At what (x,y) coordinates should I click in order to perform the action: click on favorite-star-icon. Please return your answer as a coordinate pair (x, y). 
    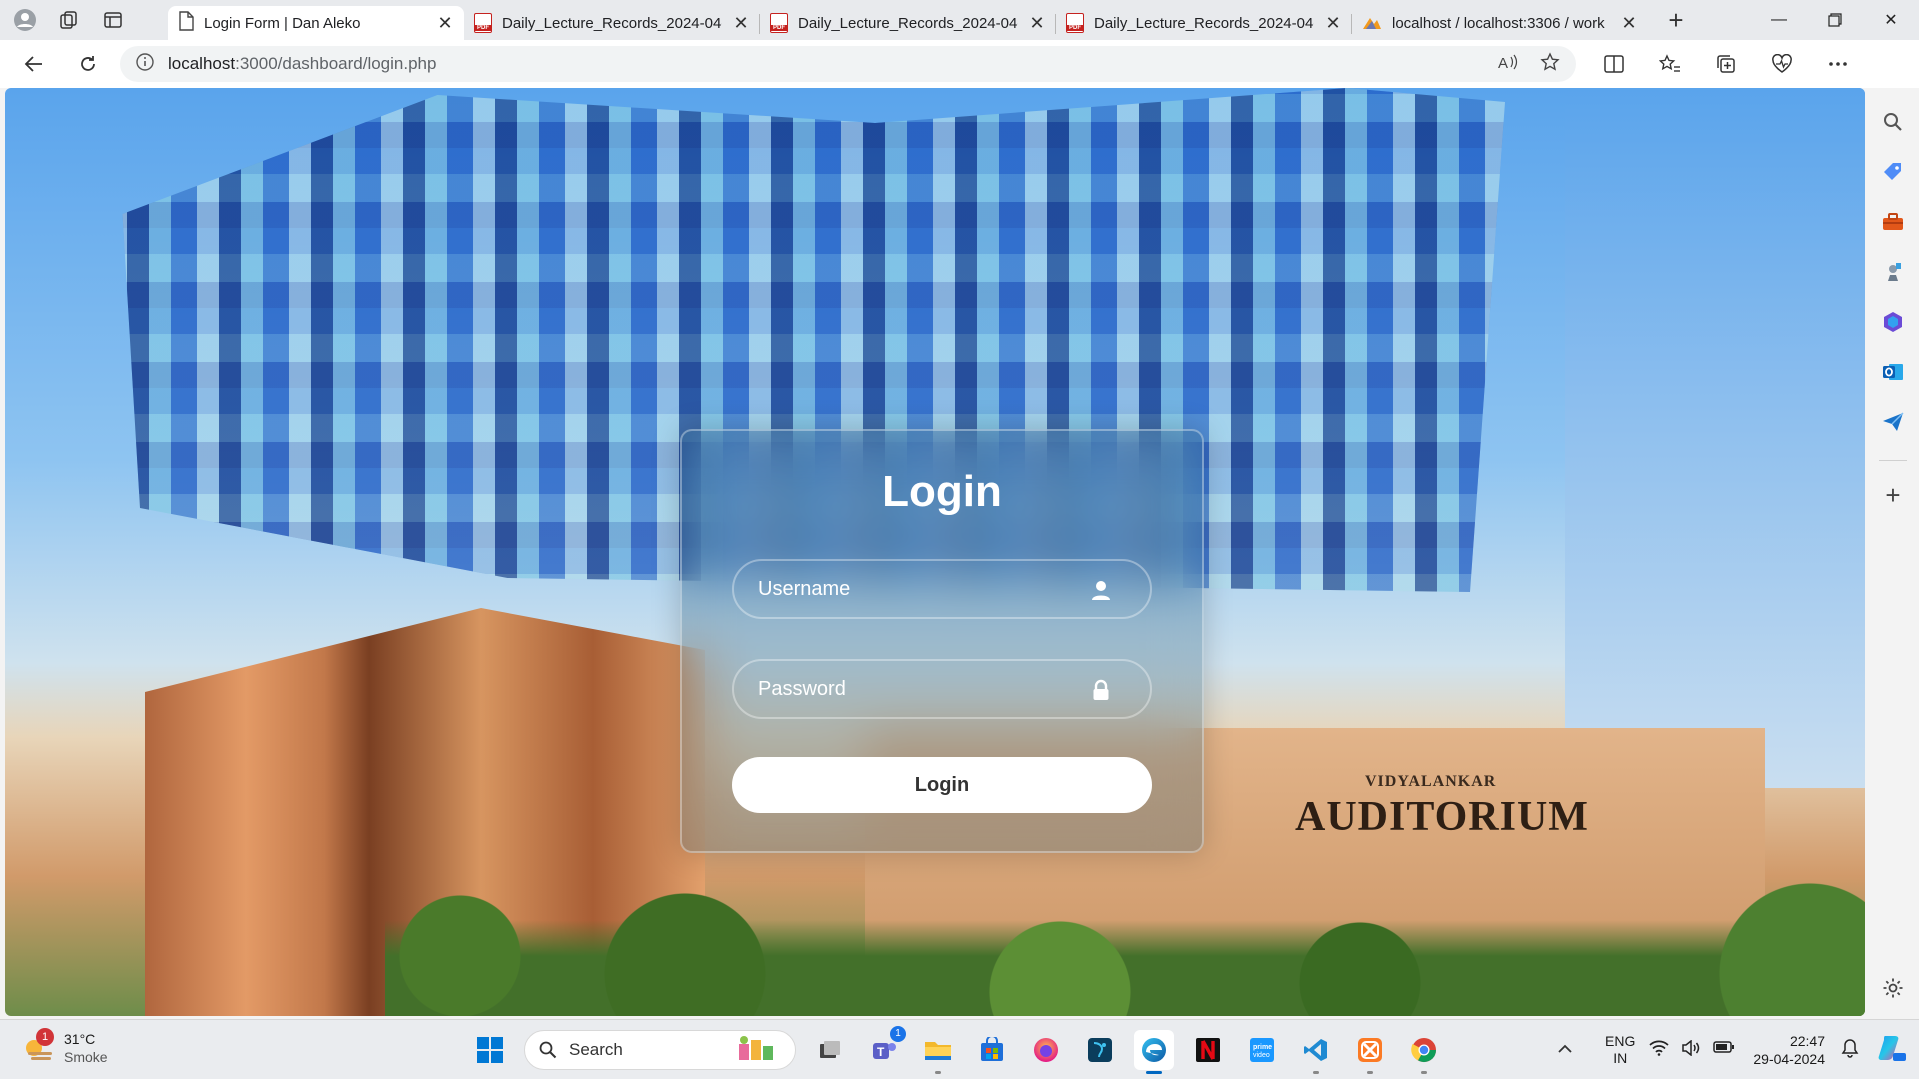
    Looking at the image, I should click on (1550, 64).